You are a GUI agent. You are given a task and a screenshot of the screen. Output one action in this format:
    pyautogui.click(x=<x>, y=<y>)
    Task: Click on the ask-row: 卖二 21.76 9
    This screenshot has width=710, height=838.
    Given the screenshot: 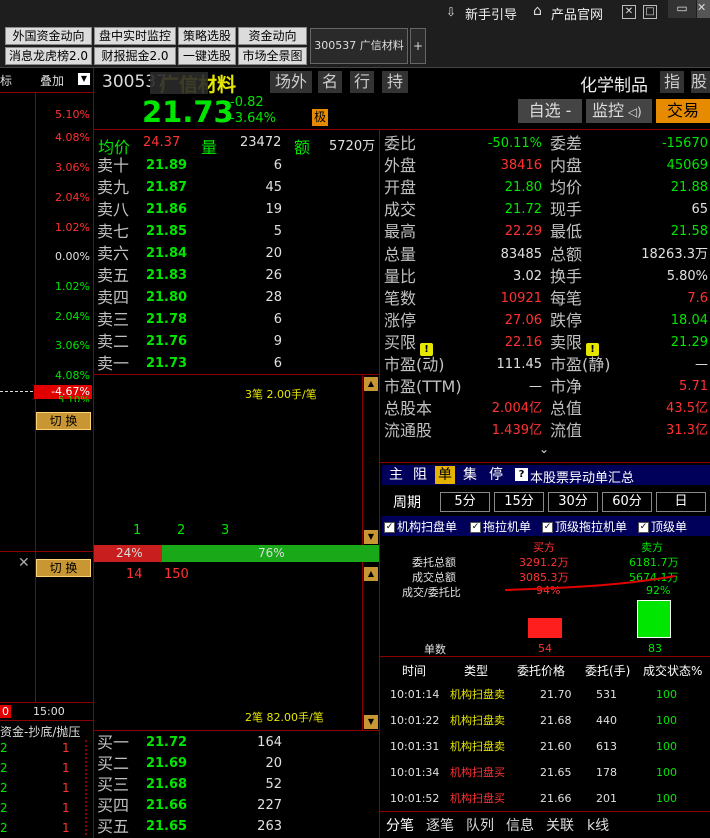 What is the action you would take?
    pyautogui.click(x=236, y=342)
    